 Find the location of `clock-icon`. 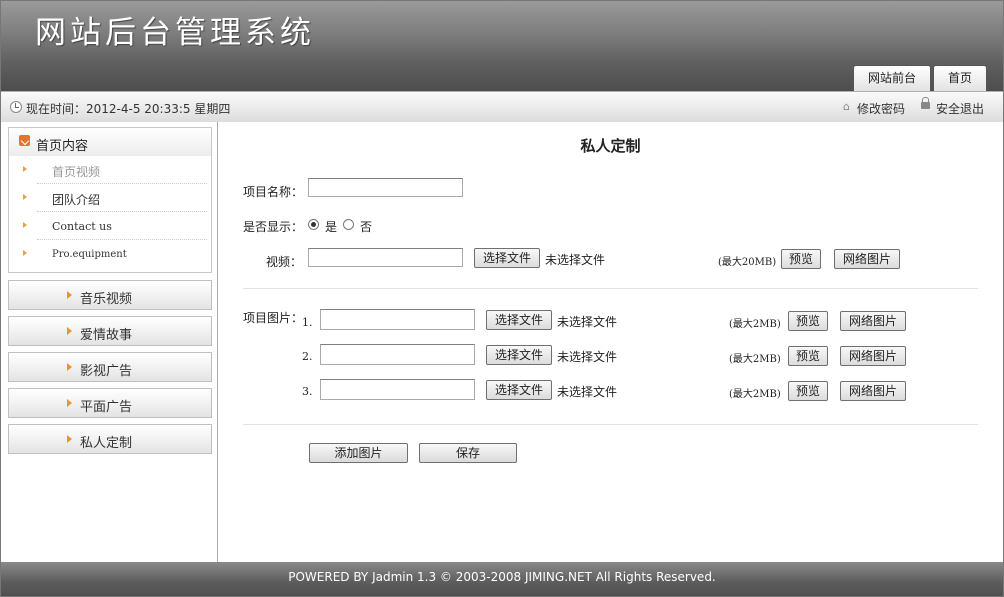

clock-icon is located at coordinates (16, 107).